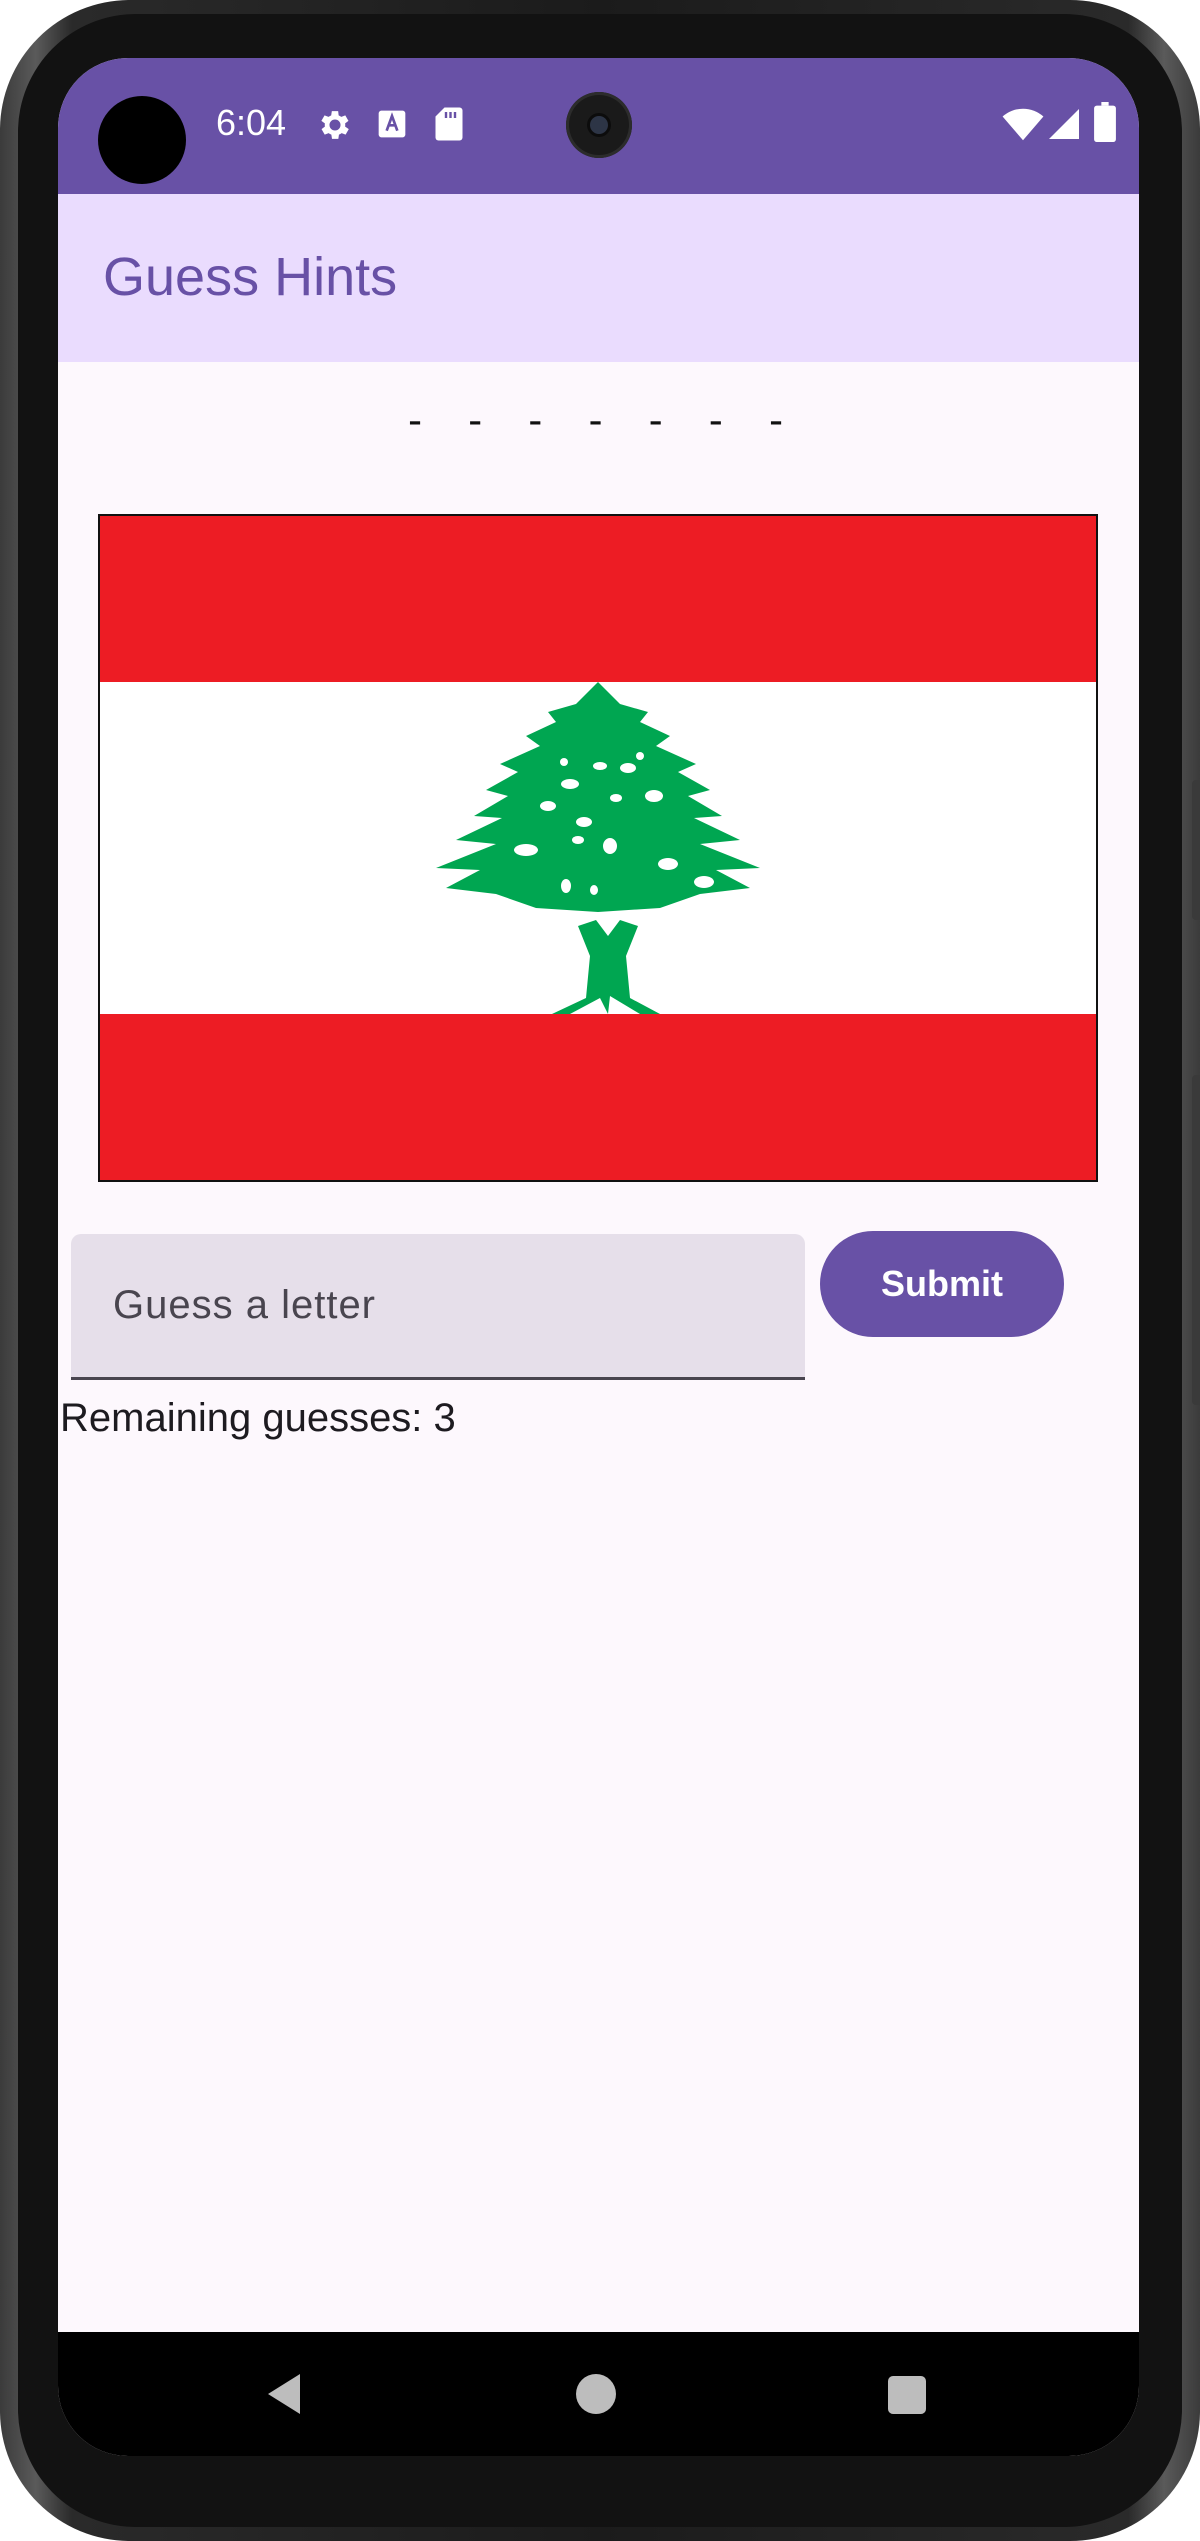  What do you see at coordinates (907, 2395) in the screenshot?
I see `recents-icon` at bounding box center [907, 2395].